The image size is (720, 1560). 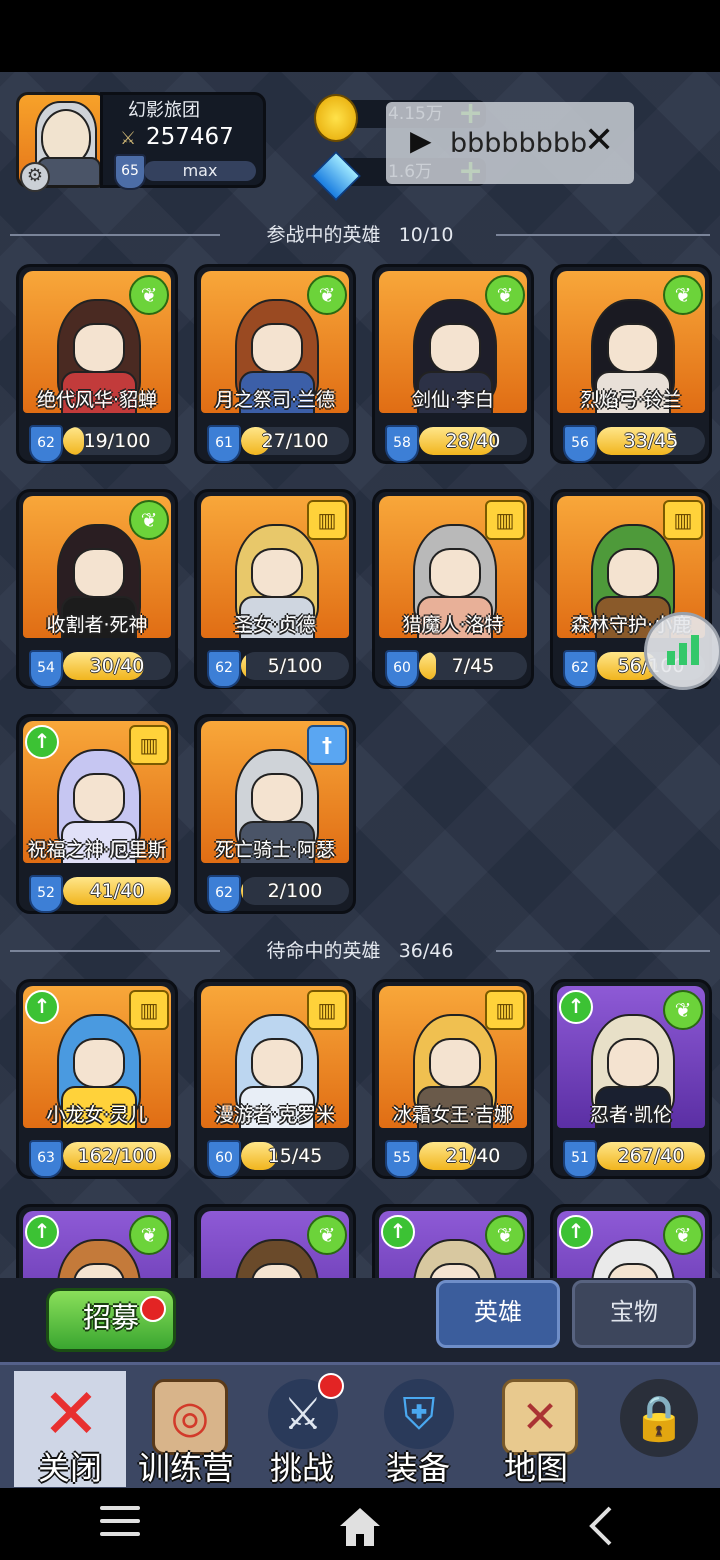 I want to click on section-count: 10/10, so click(x=426, y=235).